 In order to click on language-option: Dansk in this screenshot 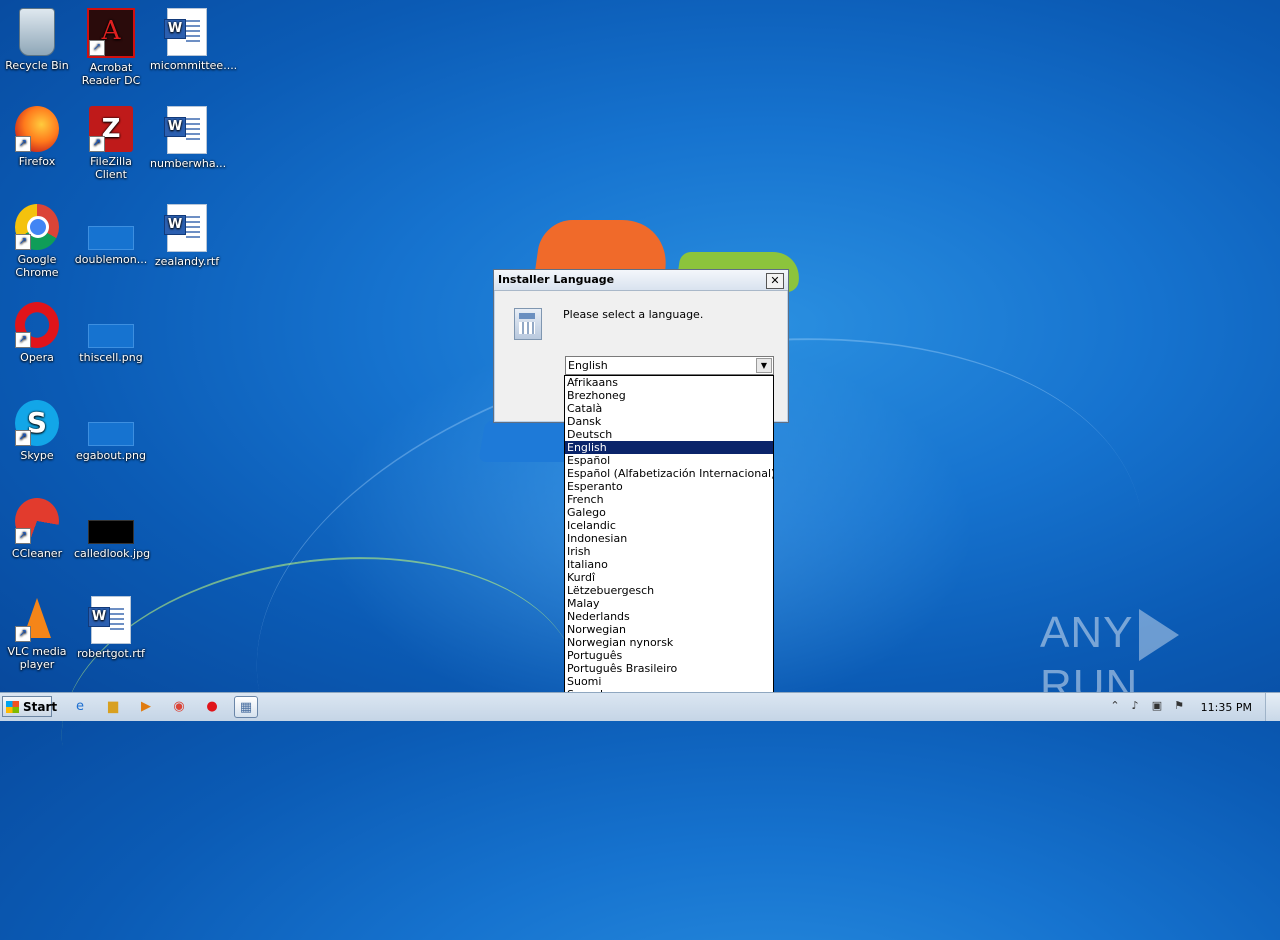, I will do `click(669, 421)`.